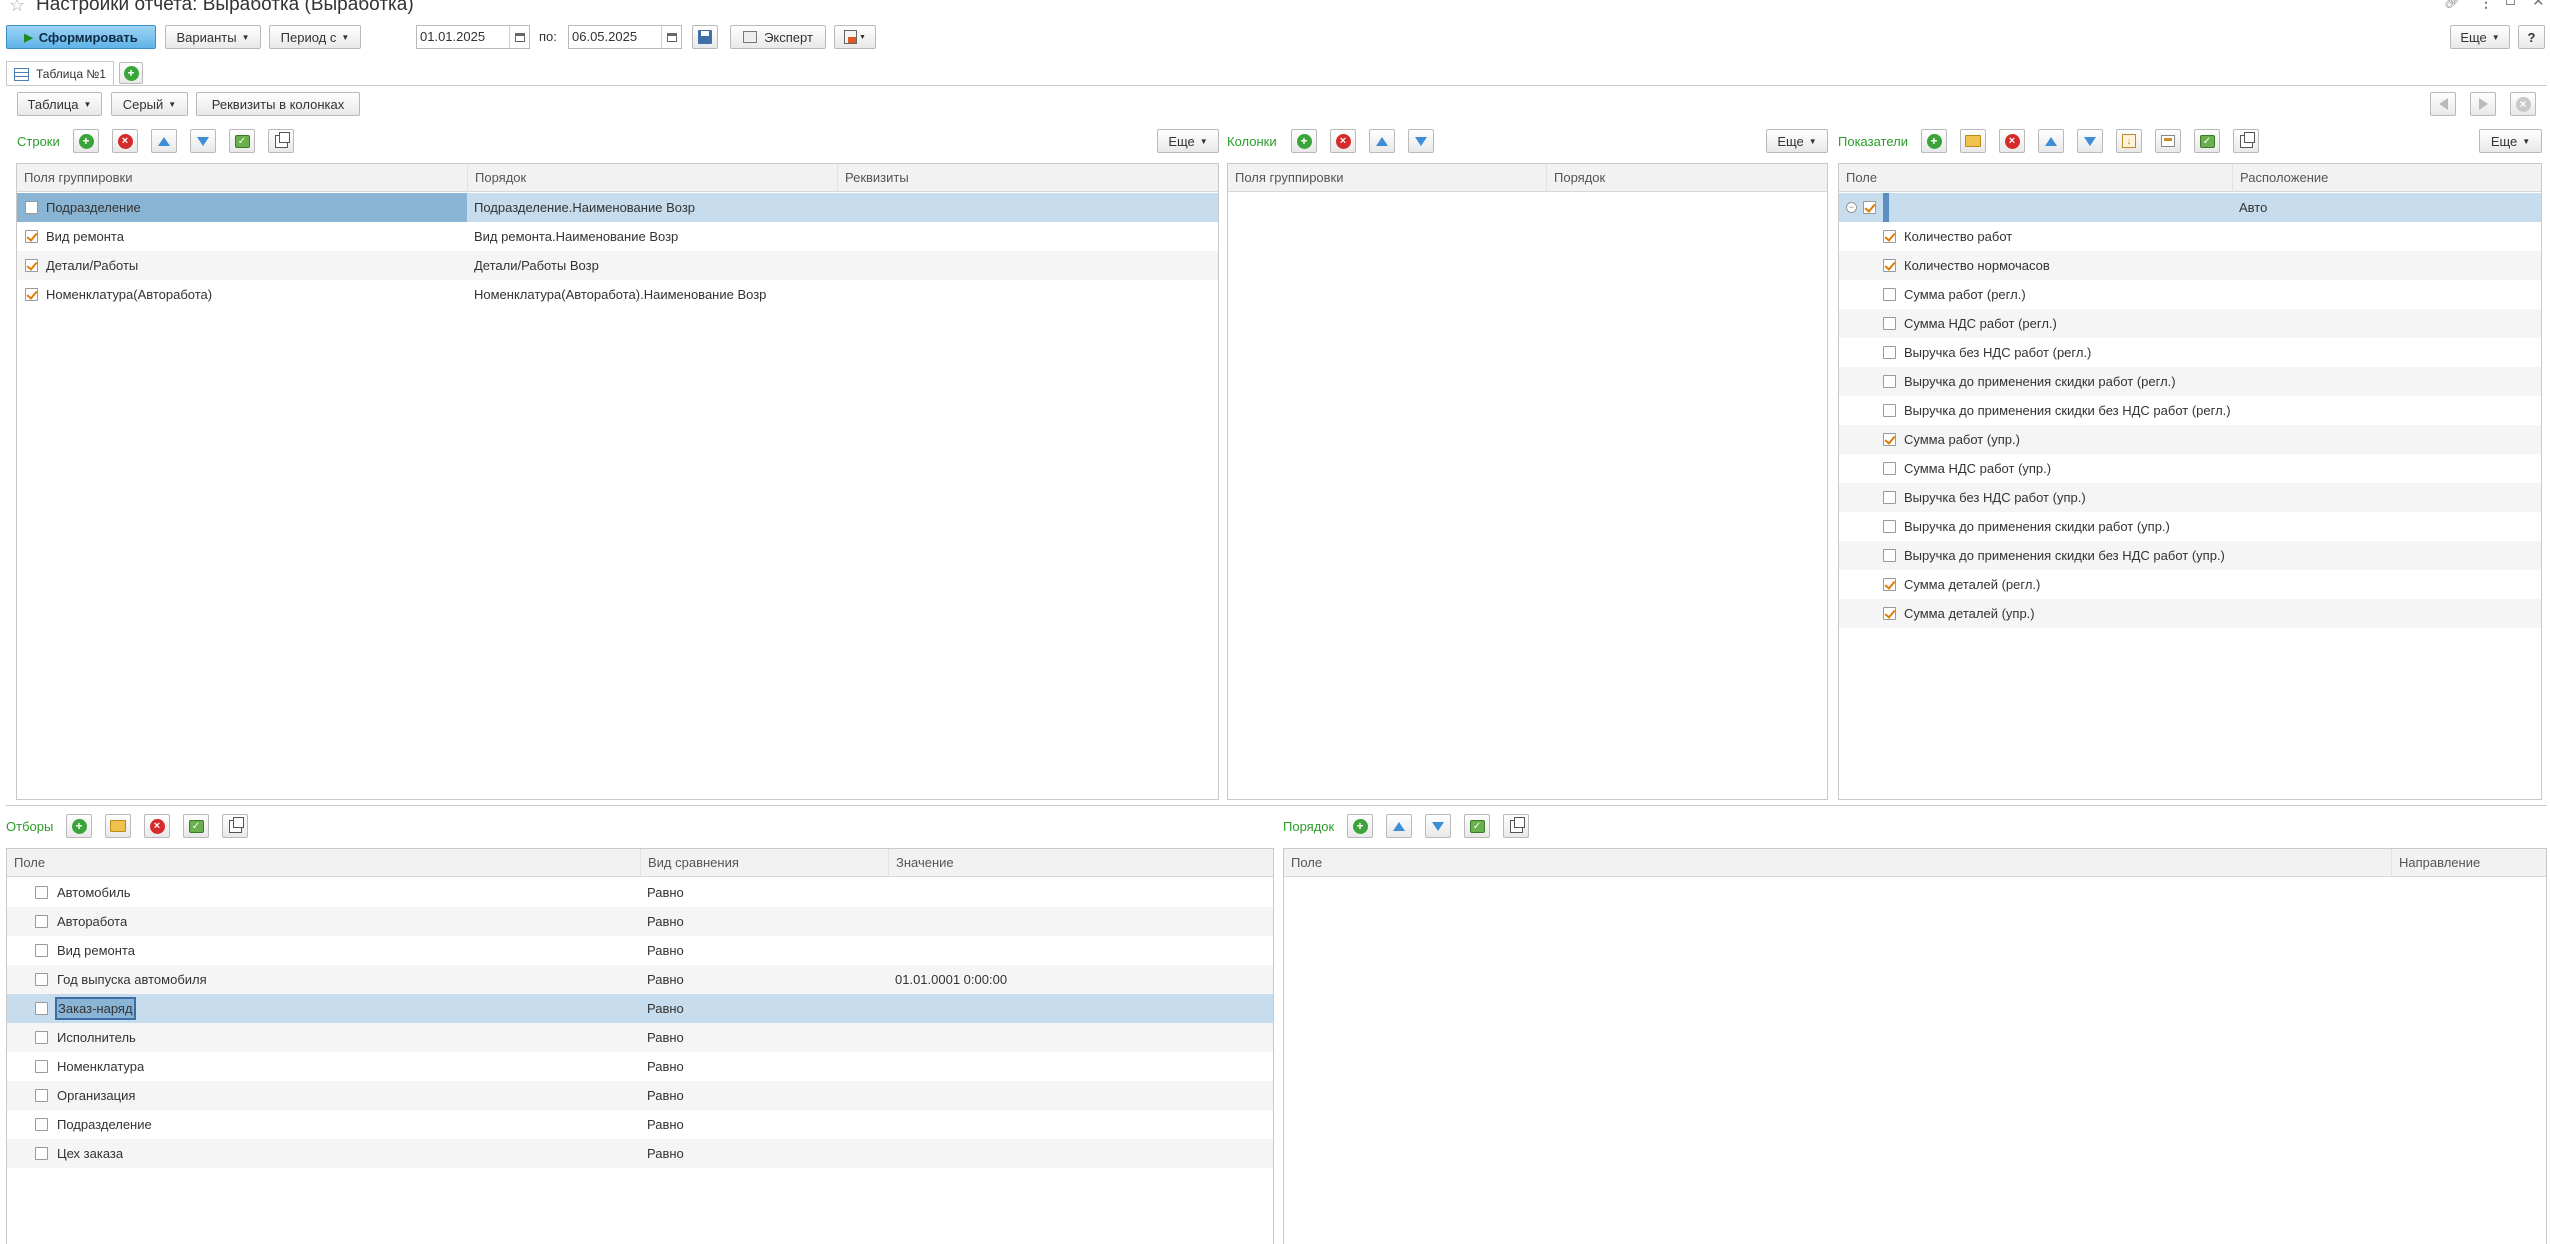  I want to click on indicator-row: Сумма работ (упр.), so click(2190, 439).